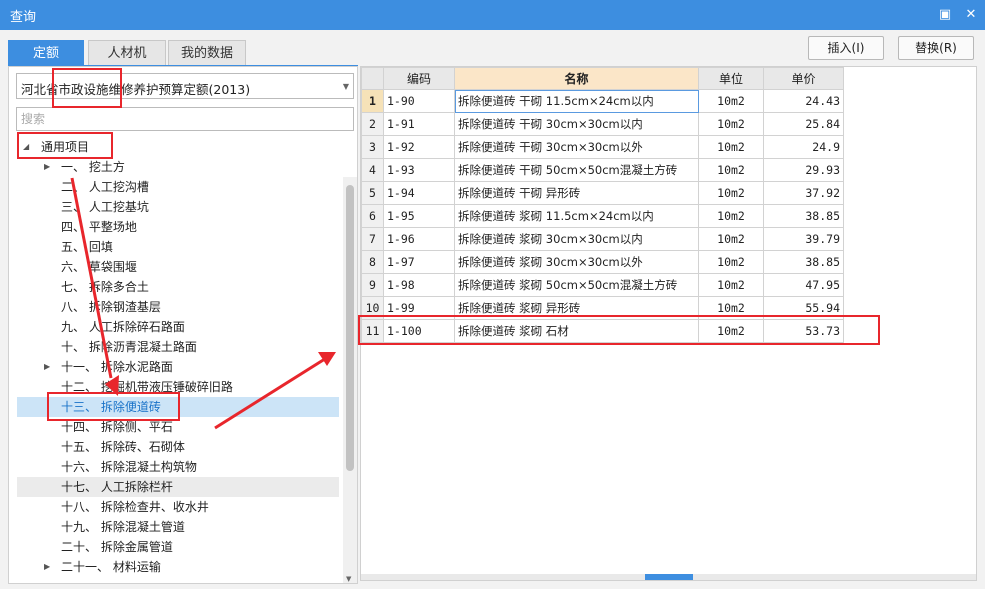 This screenshot has height=589, width=985. What do you see at coordinates (111, 567) in the screenshot?
I see `tree-item-label: 二十一、 材料运输` at bounding box center [111, 567].